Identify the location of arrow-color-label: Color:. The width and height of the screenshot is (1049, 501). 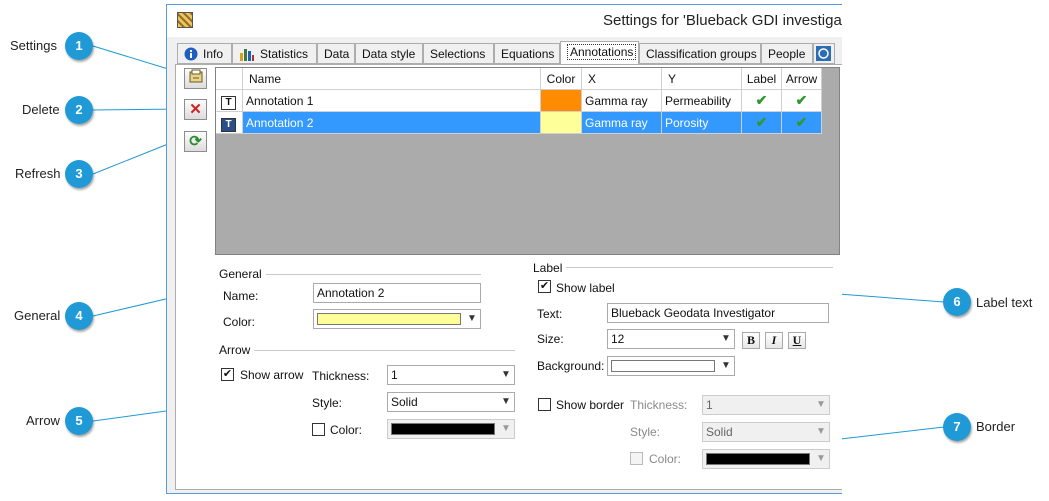
(346, 430).